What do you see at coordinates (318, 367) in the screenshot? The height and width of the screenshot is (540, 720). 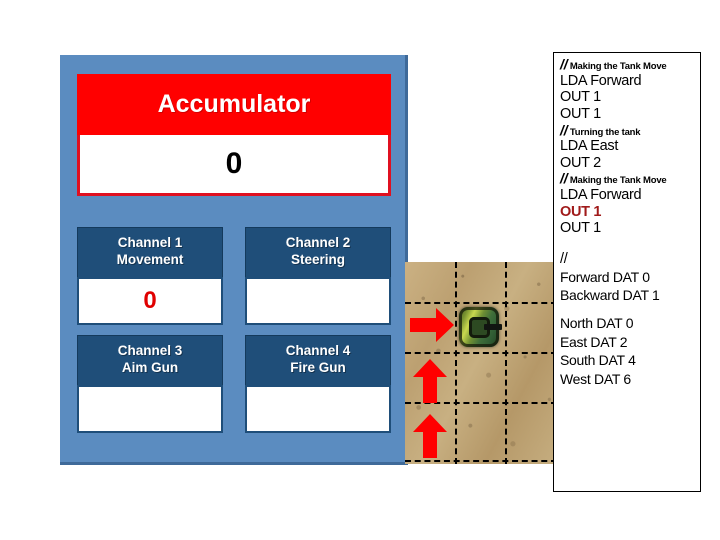 I see `channel-4-role: Fire Gun` at bounding box center [318, 367].